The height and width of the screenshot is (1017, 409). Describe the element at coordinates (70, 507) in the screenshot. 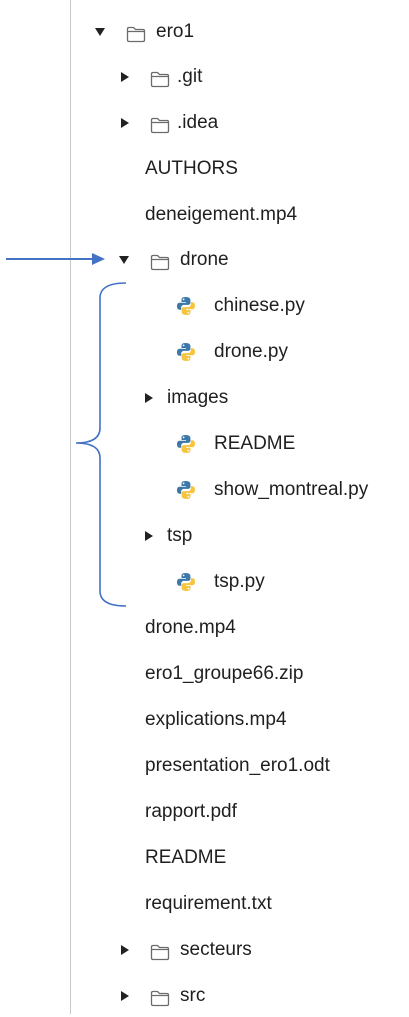

I see `explorer-left-border` at that location.